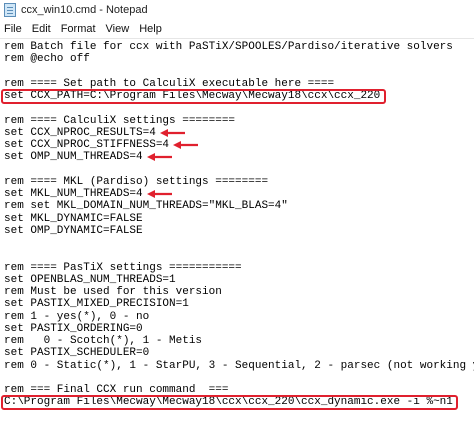 This screenshot has height=432, width=474. What do you see at coordinates (119, 29) in the screenshot?
I see `menu-view: View` at bounding box center [119, 29].